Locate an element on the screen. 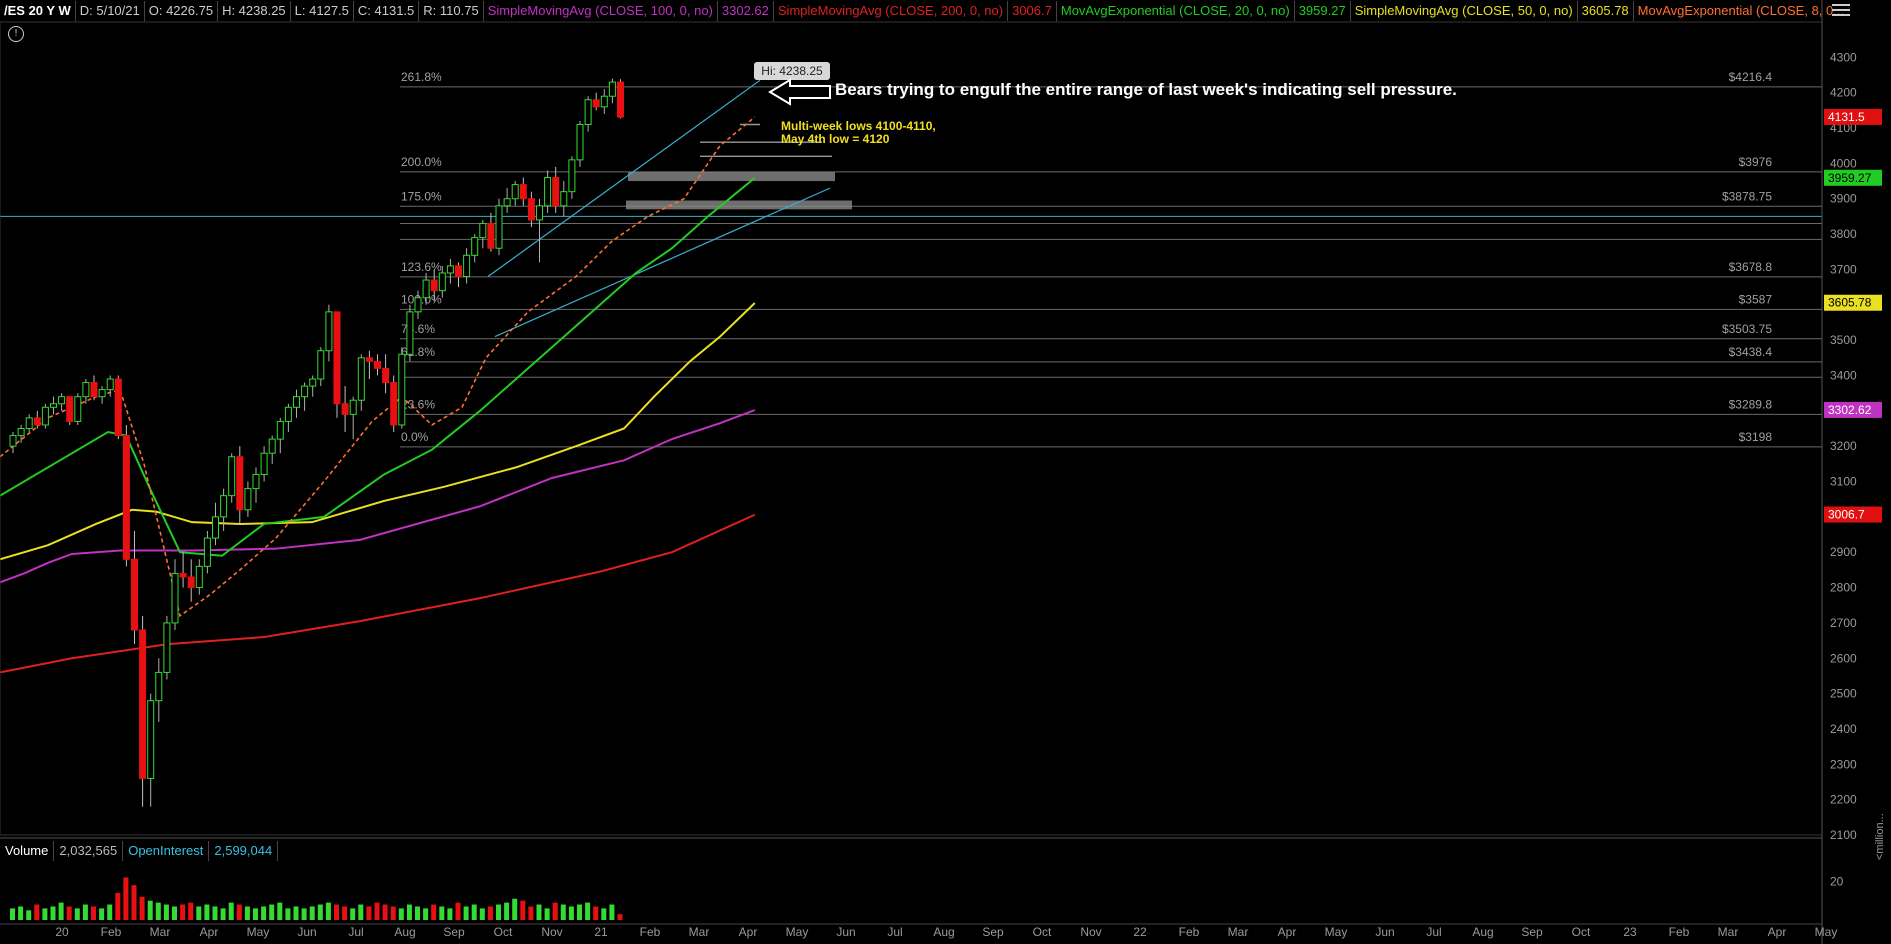 The height and width of the screenshot is (944, 1891). x-tick-label: 22 is located at coordinates (1140, 932).